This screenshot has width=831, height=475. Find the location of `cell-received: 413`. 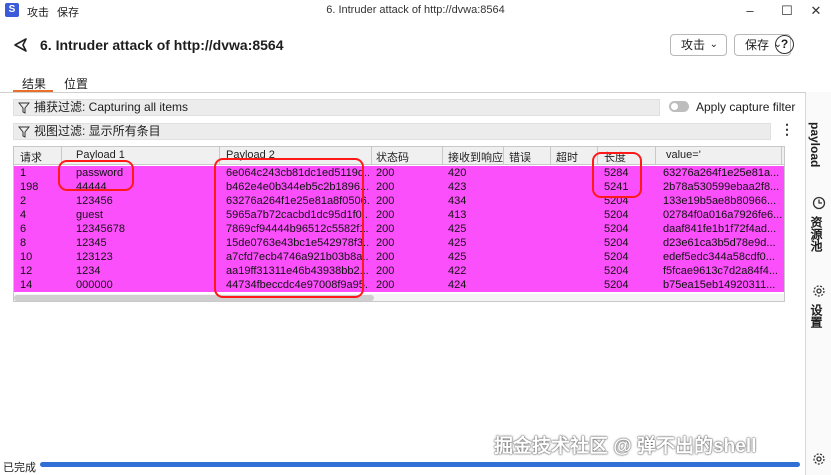

cell-received: 413 is located at coordinates (457, 215).